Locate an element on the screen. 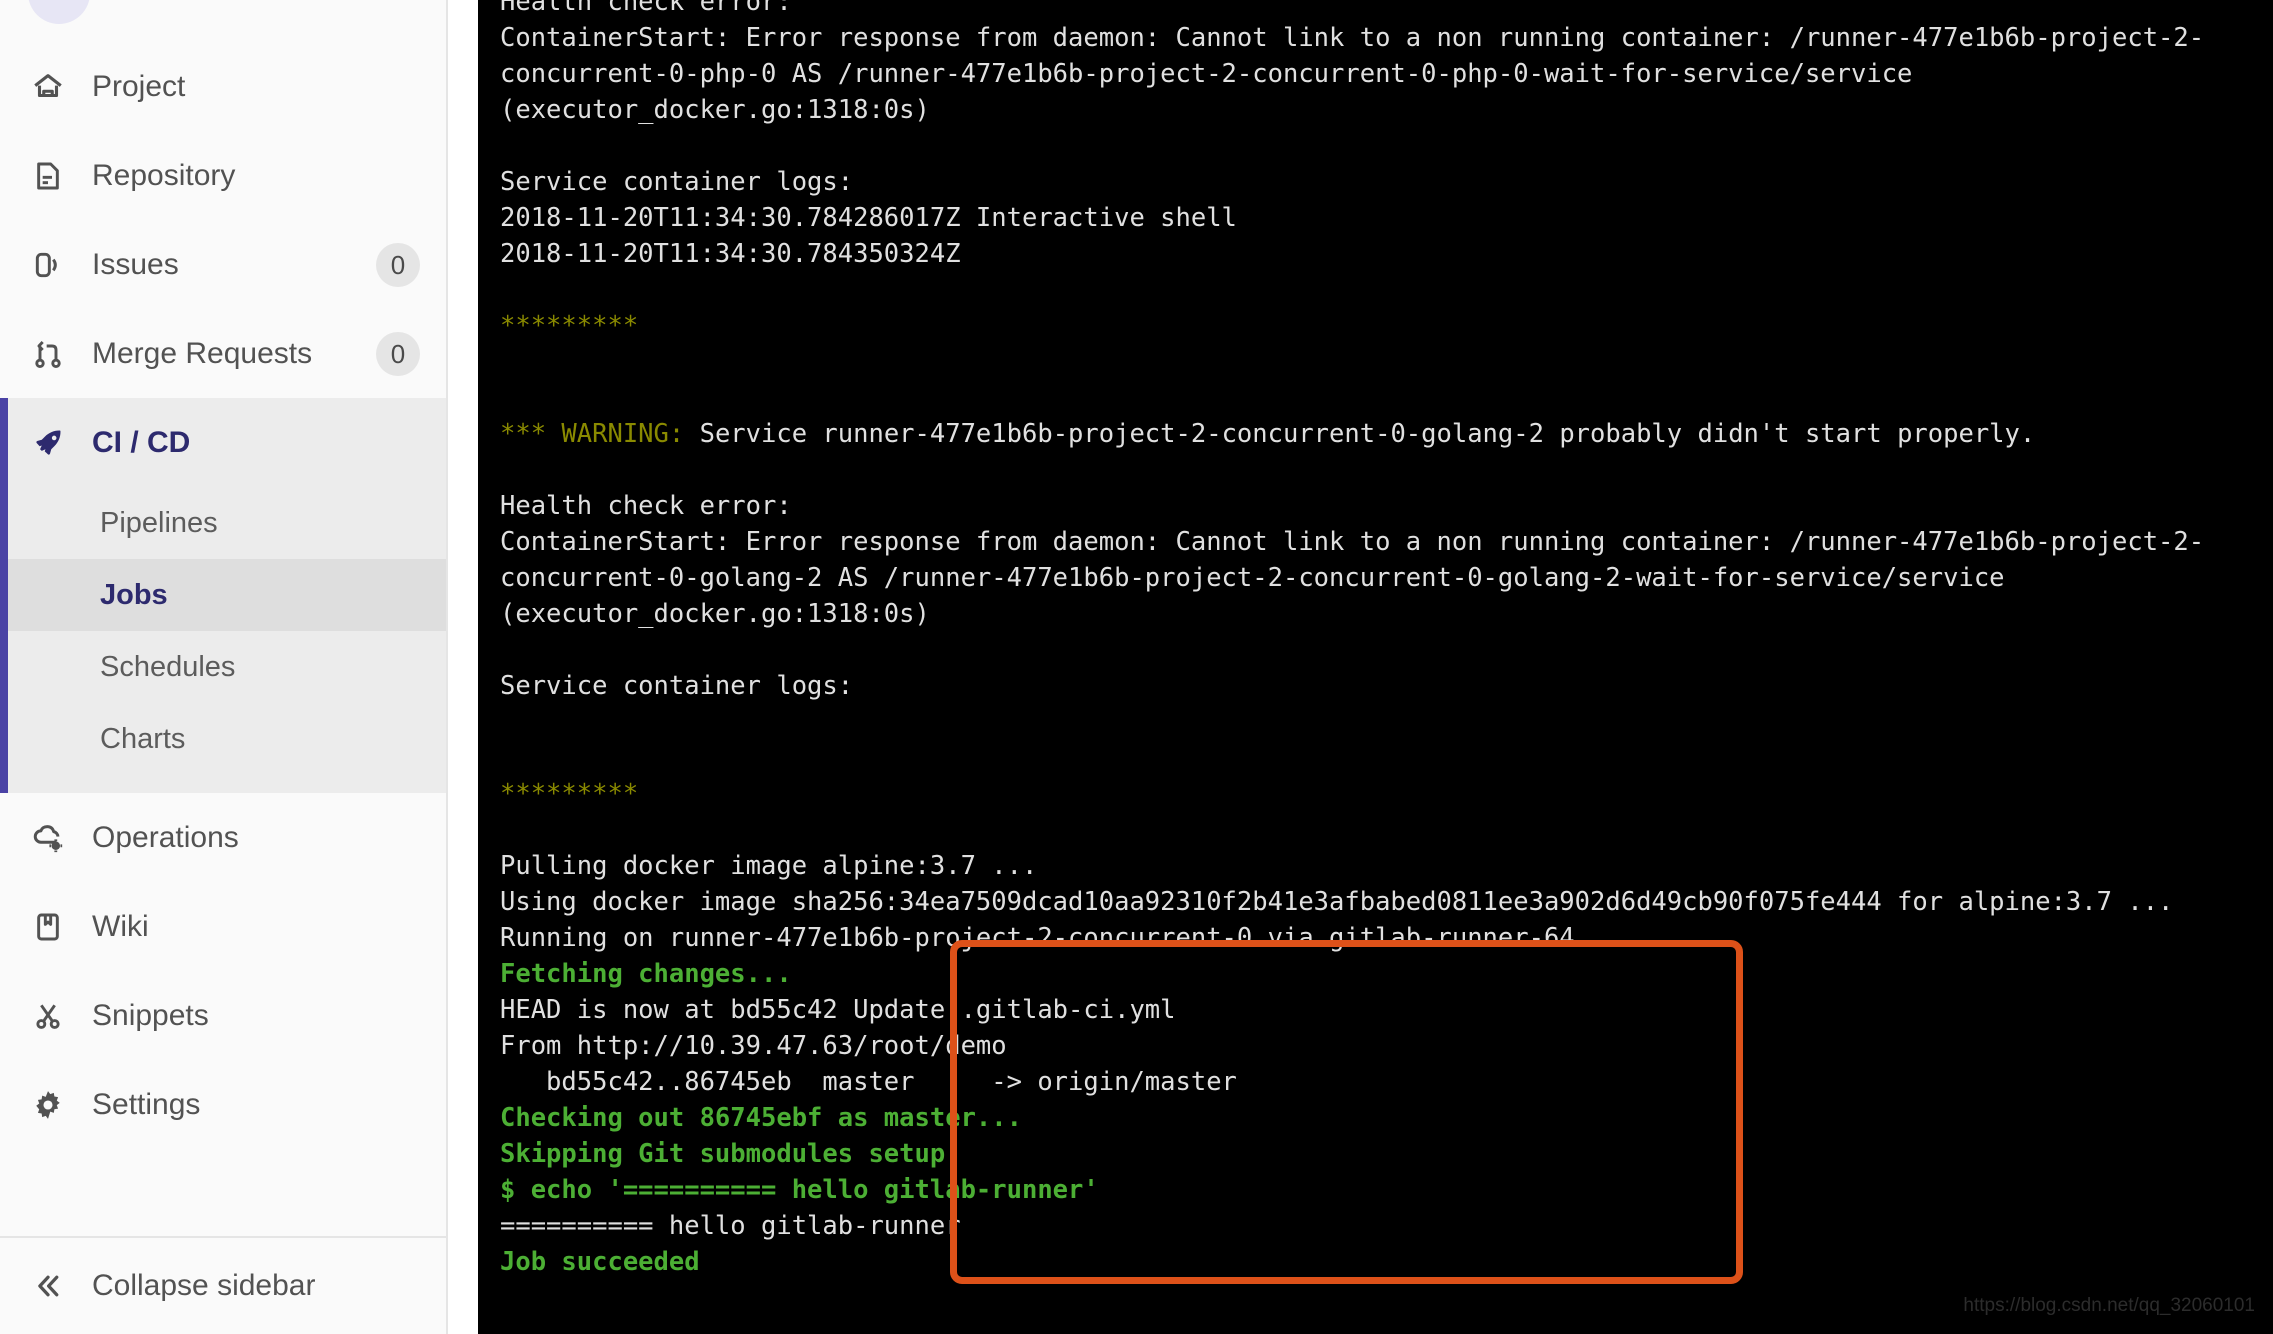  sidebar-subitem-pipelines: Pipelines is located at coordinates (227, 523).